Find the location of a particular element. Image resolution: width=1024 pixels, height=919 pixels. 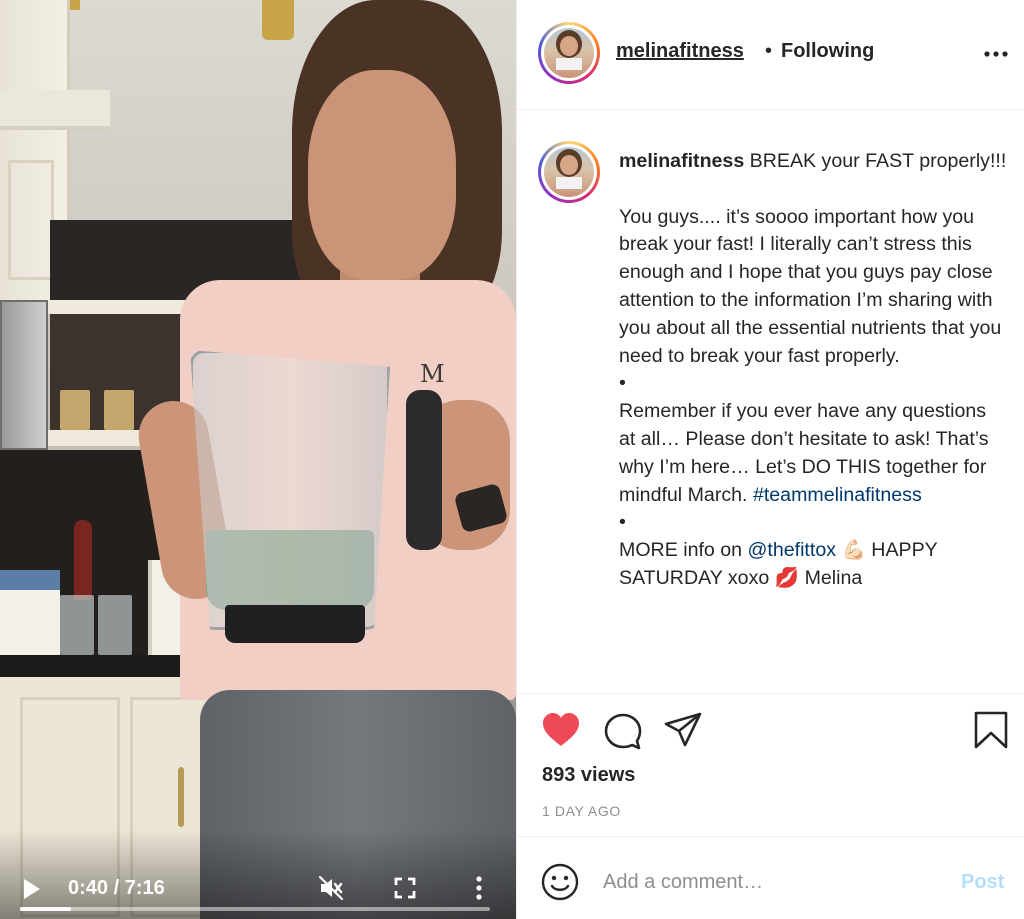

video-progress-fill is located at coordinates (46, 909).